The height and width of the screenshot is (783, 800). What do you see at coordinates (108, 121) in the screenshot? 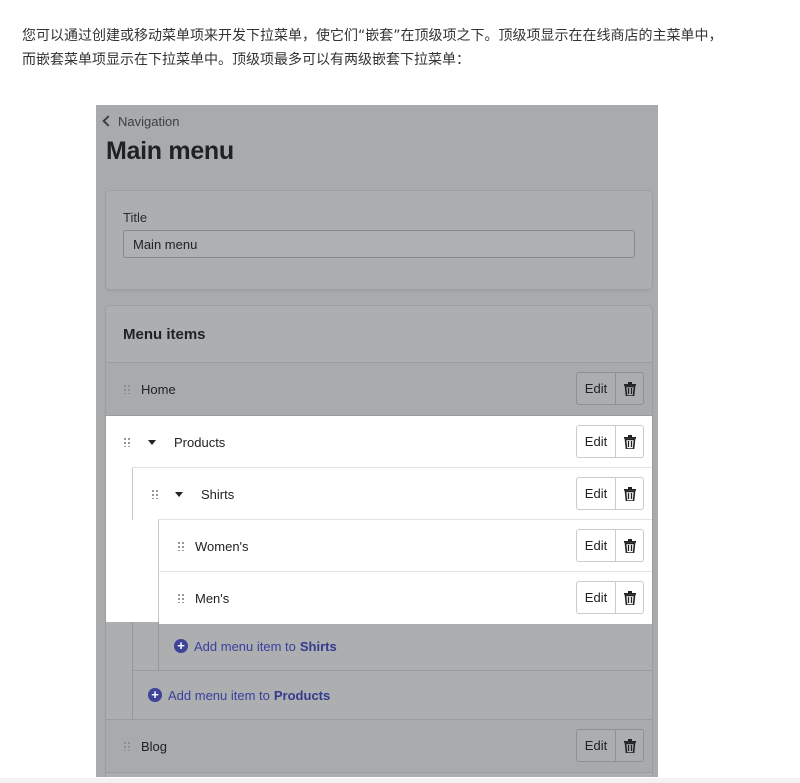
I see `chevron-left-icon` at bounding box center [108, 121].